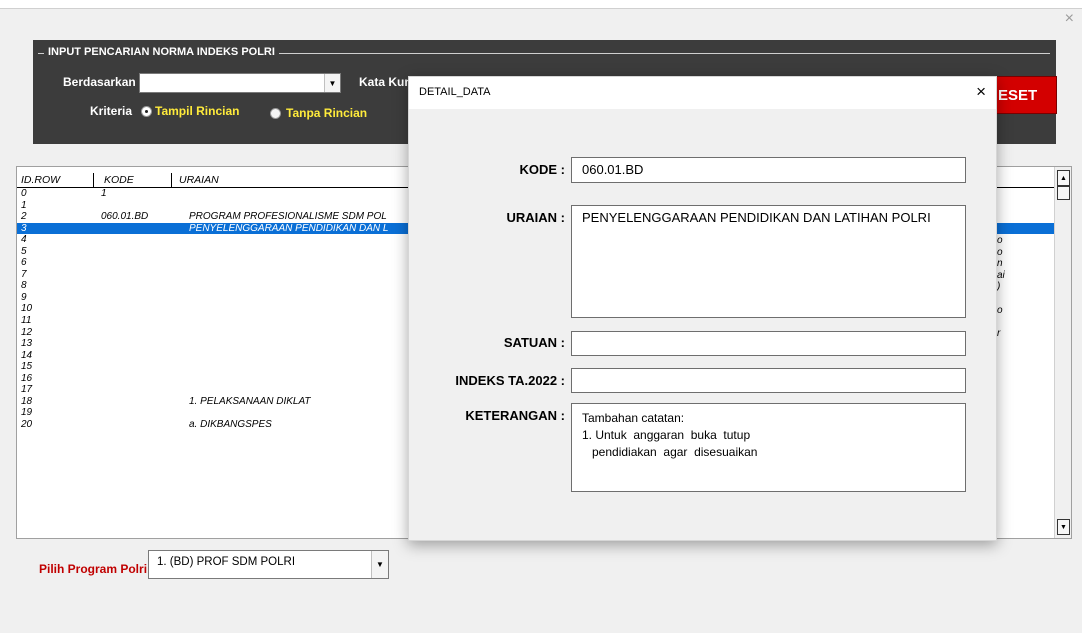 Image resolution: width=1082 pixels, height=633 pixels. Describe the element at coordinates (24, 263) in the screenshot. I see `cell-id-row: 6` at that location.